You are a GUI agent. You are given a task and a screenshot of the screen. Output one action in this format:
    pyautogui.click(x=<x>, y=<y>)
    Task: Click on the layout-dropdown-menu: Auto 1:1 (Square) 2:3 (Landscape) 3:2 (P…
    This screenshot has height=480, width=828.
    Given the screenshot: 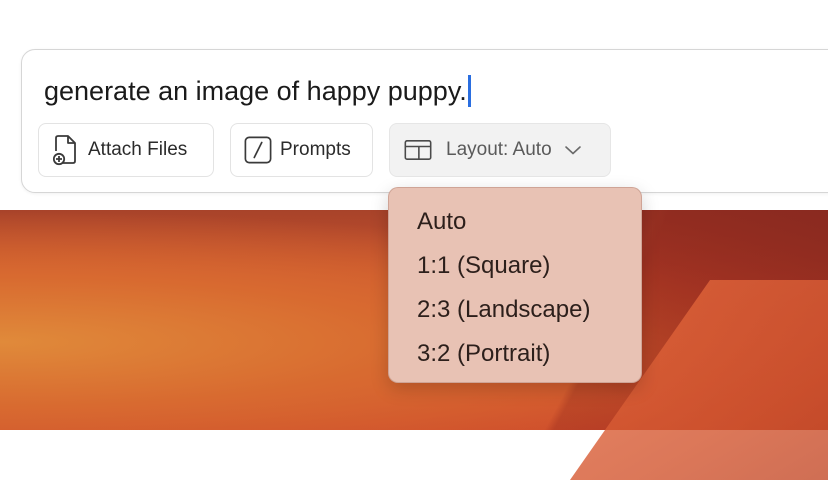 What is the action you would take?
    pyautogui.click(x=515, y=285)
    